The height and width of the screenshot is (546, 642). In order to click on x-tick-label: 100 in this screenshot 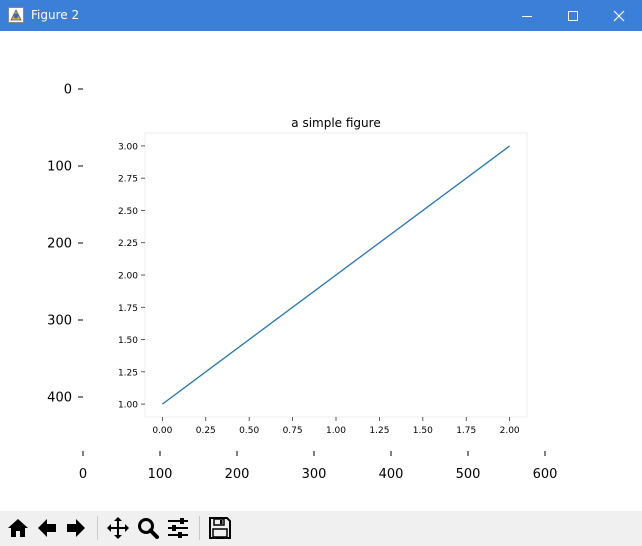, I will do `click(160, 474)`.